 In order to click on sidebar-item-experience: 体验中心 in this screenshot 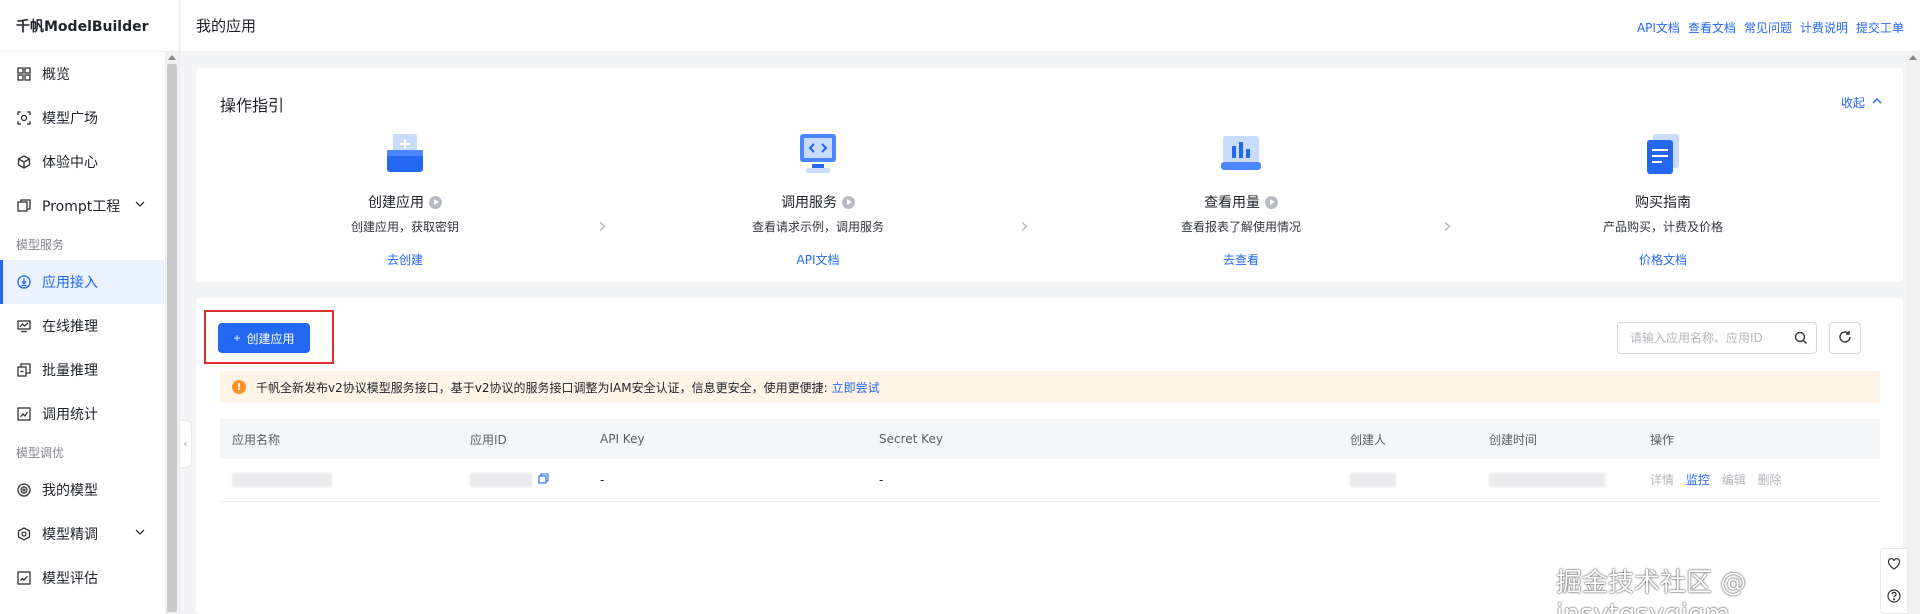, I will do `click(82, 162)`.